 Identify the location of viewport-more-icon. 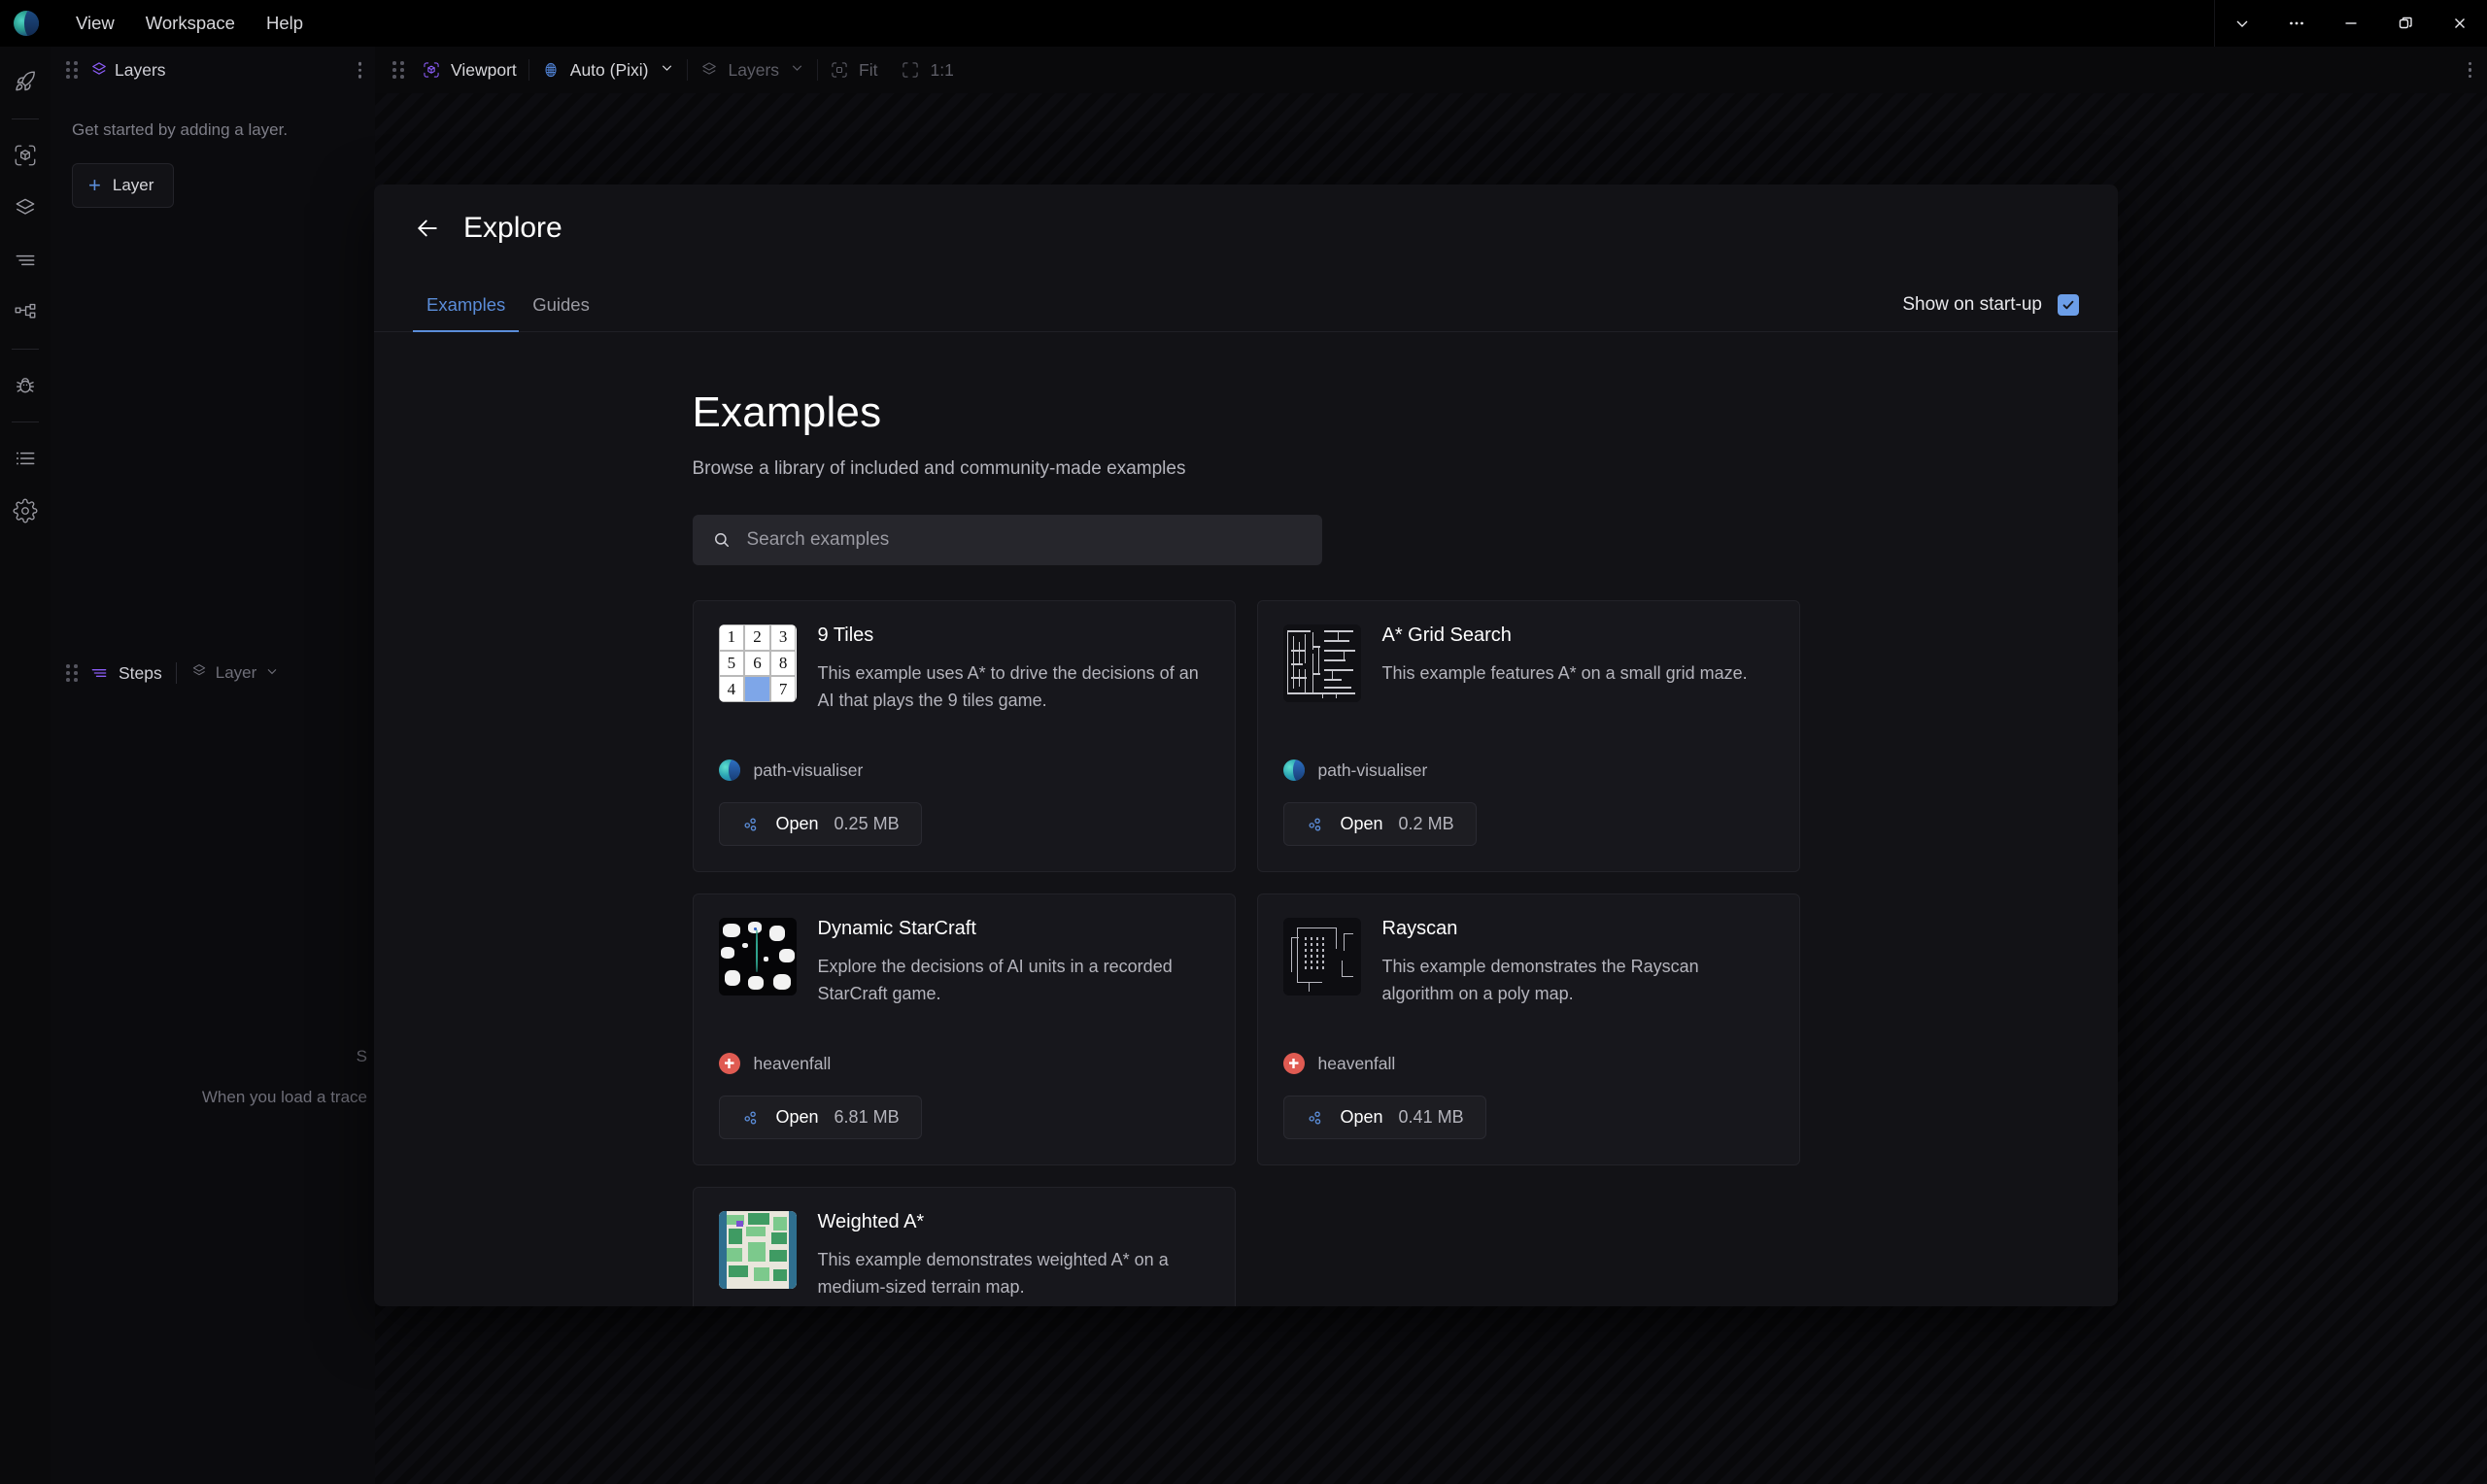
(2469, 70).